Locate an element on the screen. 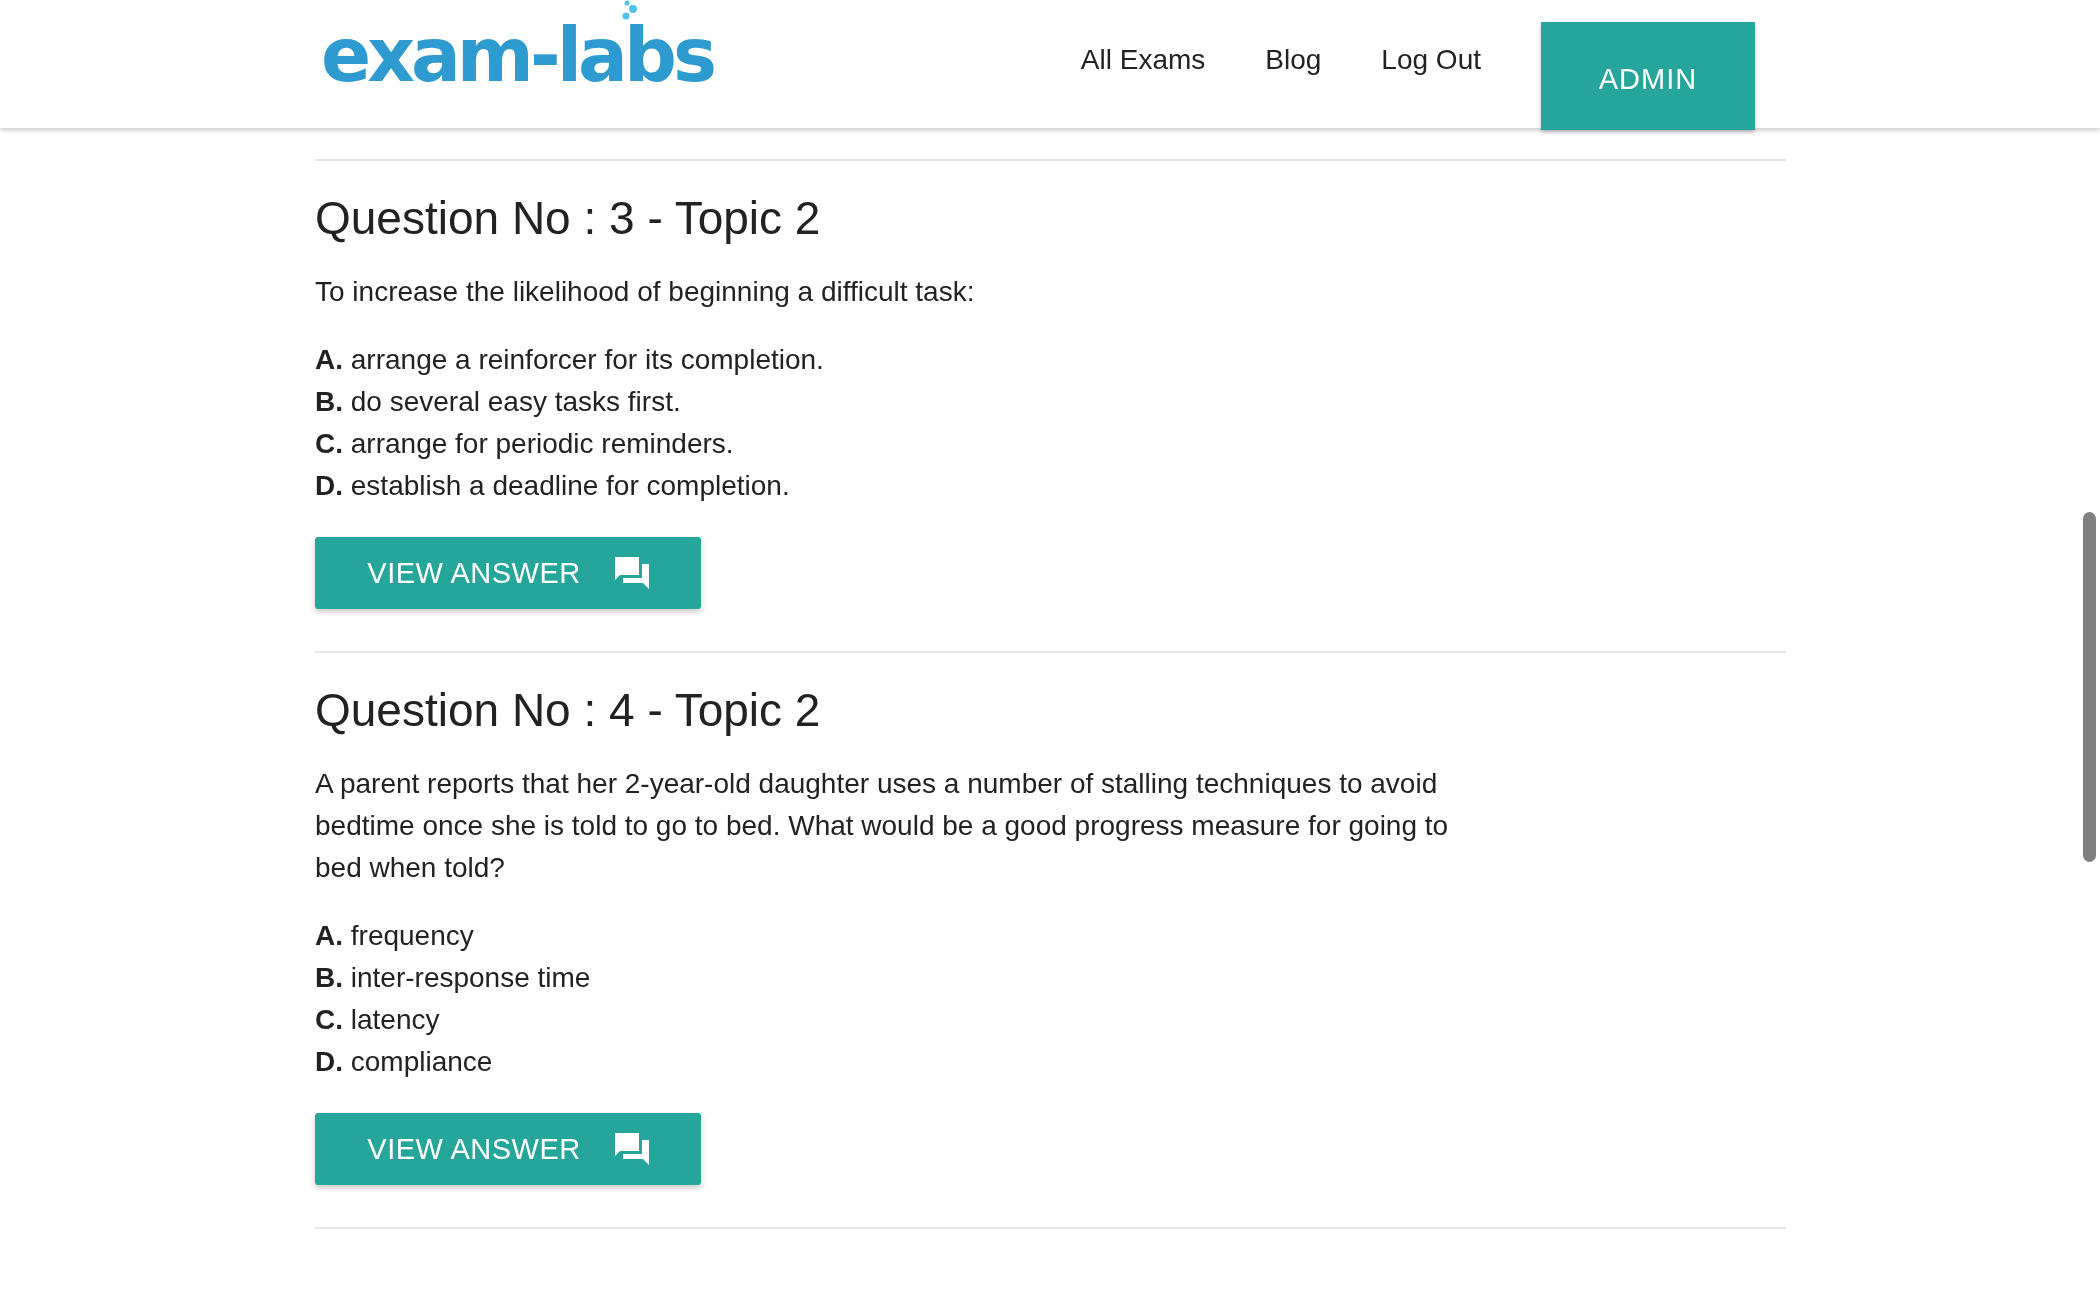  answer-option: B. do several easy tasks first. is located at coordinates (1050, 402).